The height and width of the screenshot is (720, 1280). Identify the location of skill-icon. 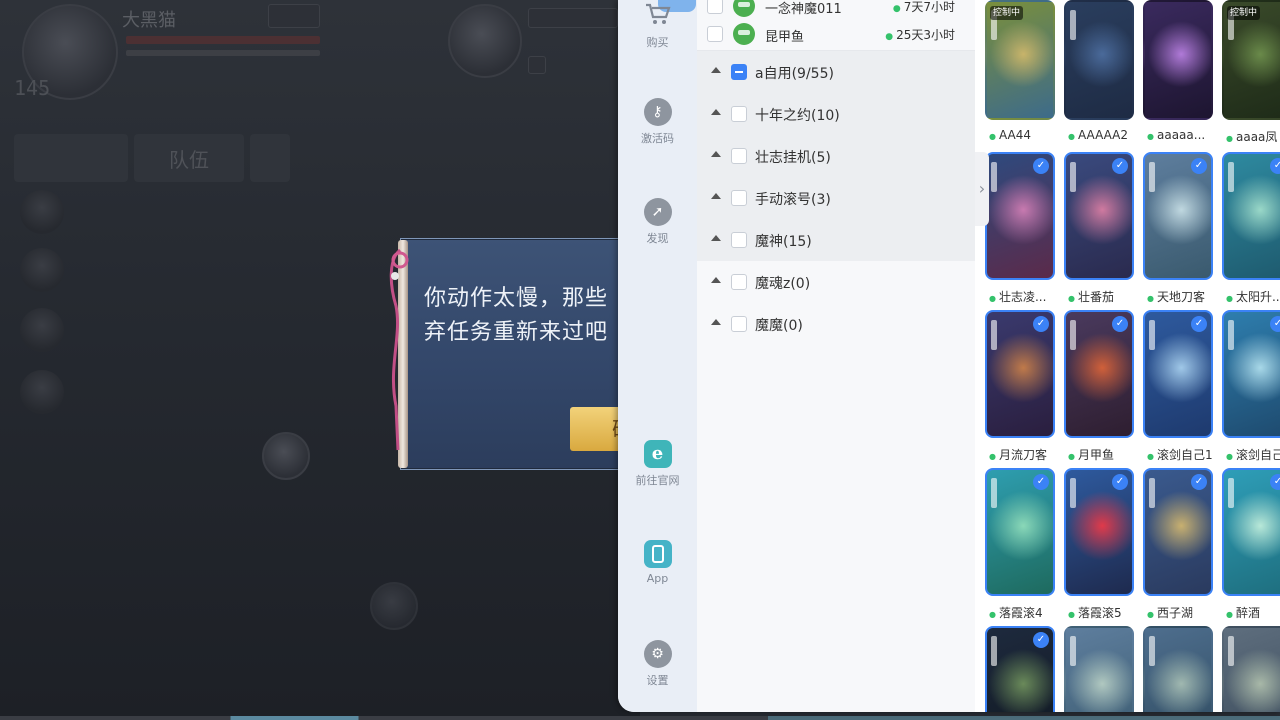
(394, 606).